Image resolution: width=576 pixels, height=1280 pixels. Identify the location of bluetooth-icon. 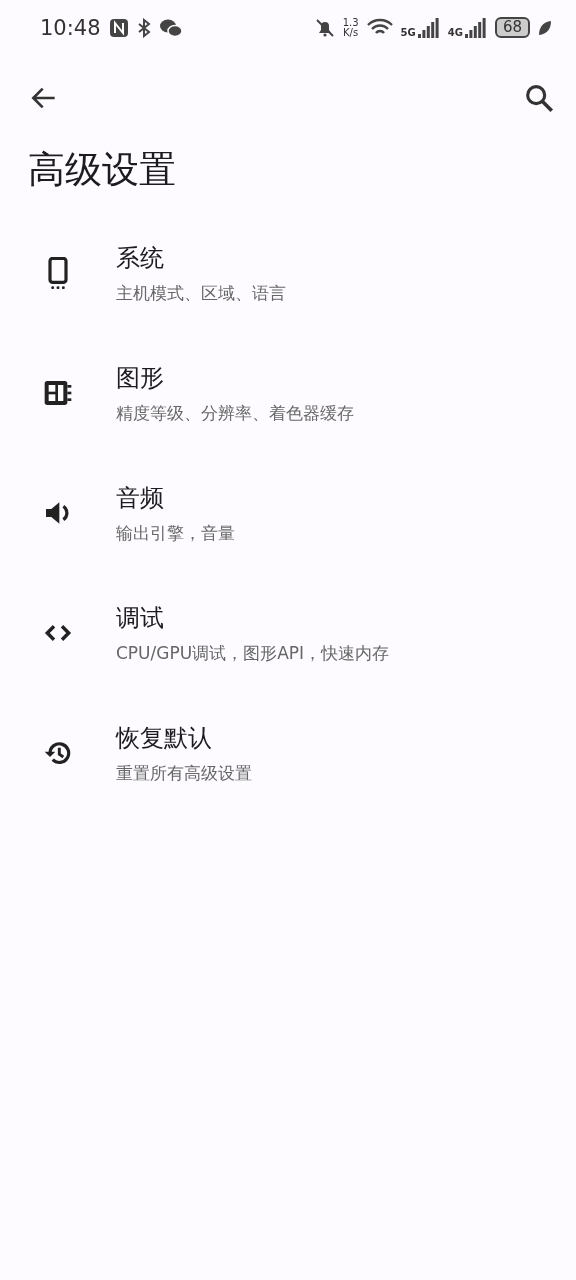
(143, 27).